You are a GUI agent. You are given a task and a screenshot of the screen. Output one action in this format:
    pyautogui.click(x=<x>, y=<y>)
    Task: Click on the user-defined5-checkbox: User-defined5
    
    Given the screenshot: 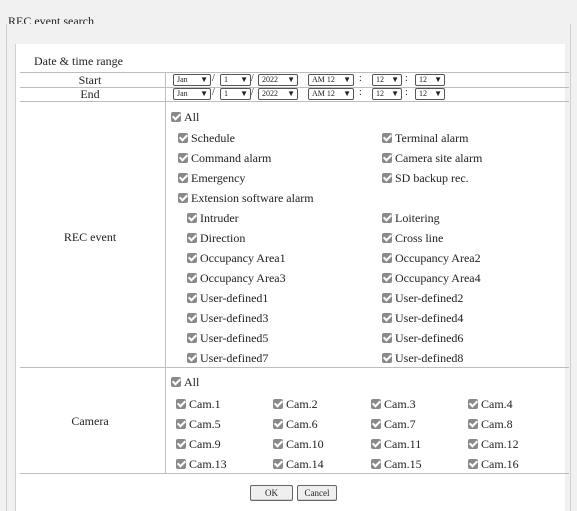 What is the action you would take?
    pyautogui.click(x=227, y=338)
    